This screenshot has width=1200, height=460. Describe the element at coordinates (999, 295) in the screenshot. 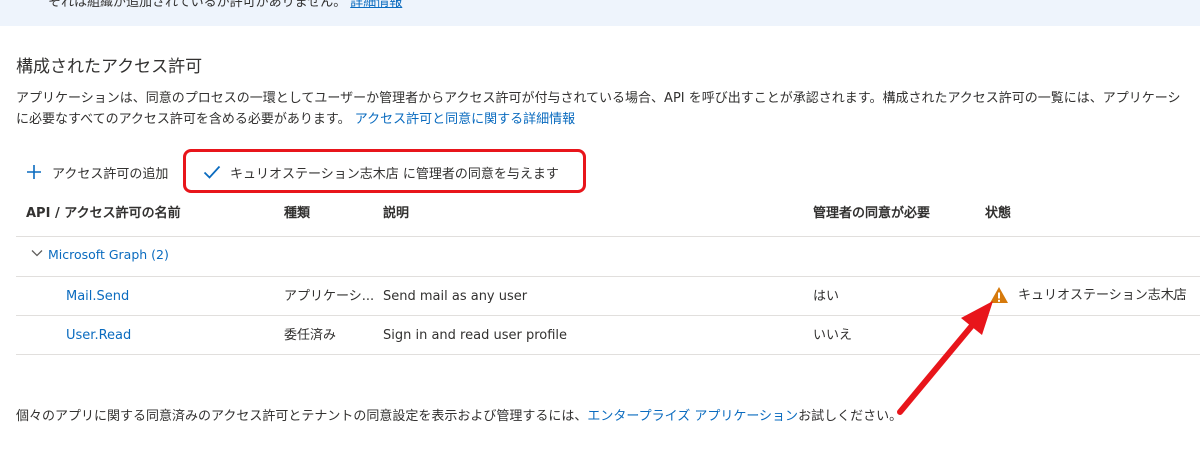

I see `warning-icon` at that location.